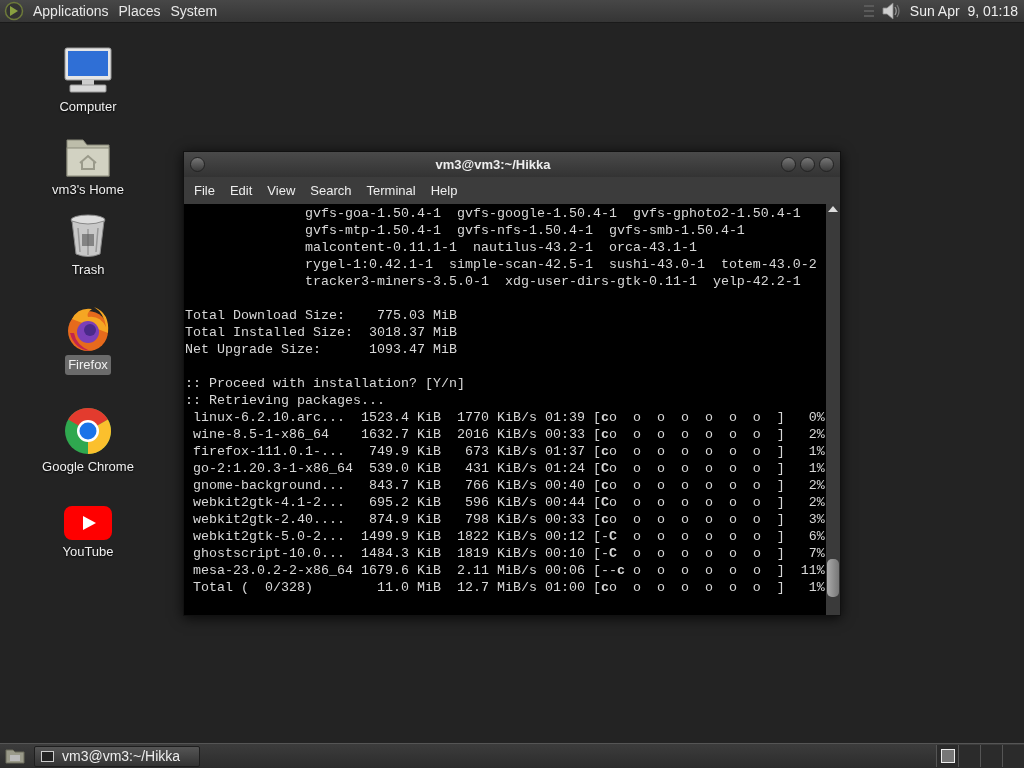 The height and width of the screenshot is (768, 1024). I want to click on terminal-line: Total Download Size: 775.03 MiB, so click(321, 315).